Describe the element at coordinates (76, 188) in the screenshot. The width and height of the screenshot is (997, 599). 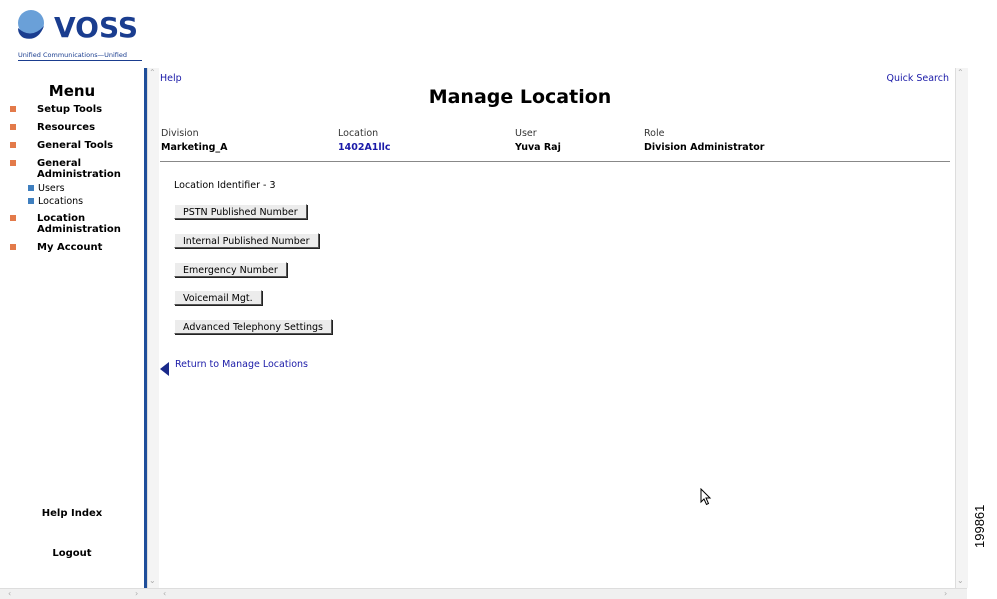
I see `submenu-item-users: Users` at that location.